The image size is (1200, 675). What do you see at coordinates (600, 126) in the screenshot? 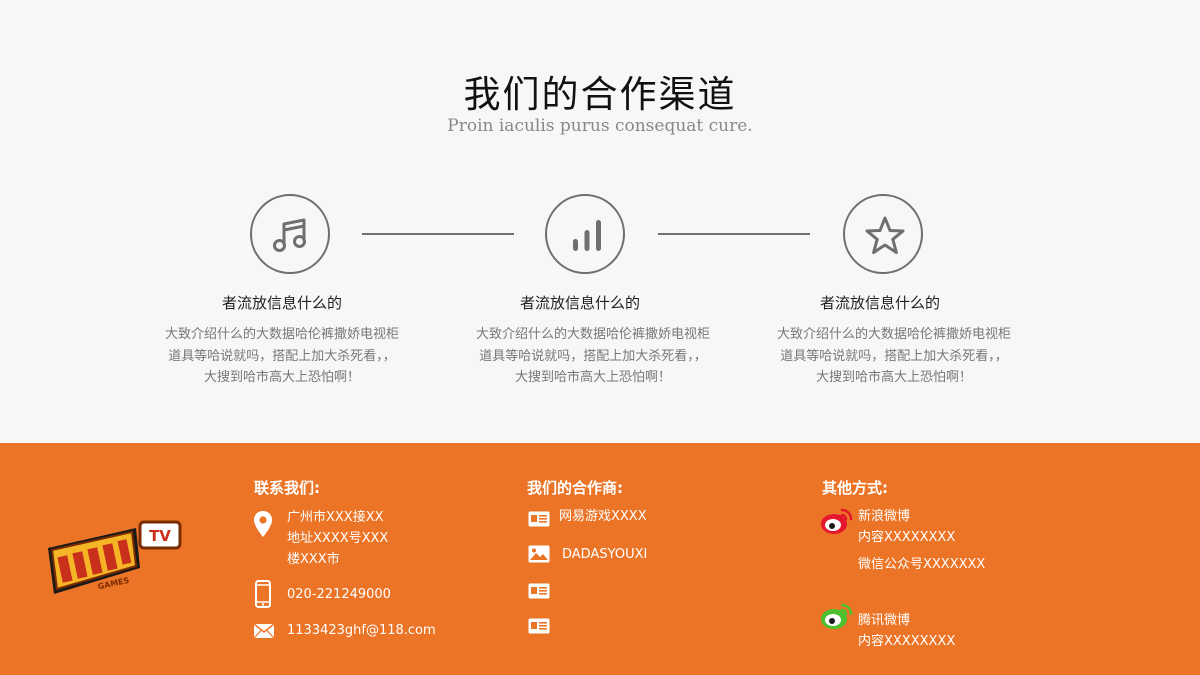
I see `page-subtitle: Proin iaculis purus consequat cure.` at bounding box center [600, 126].